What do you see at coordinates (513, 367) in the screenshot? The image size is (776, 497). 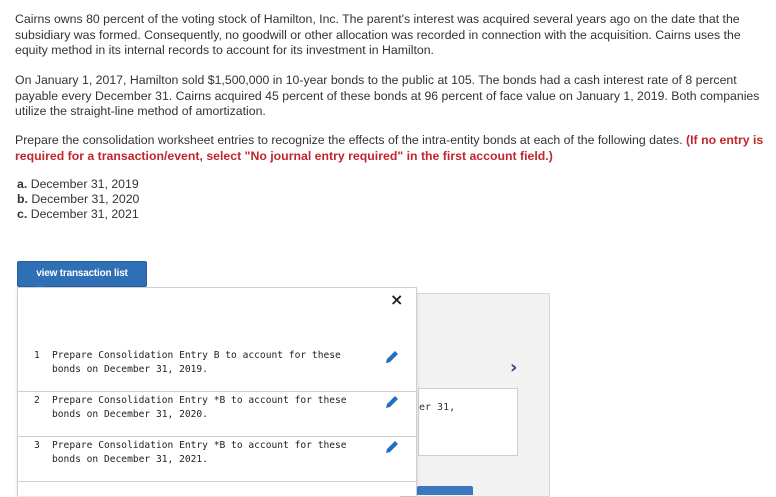 I see `chevron-right-icon: ›` at bounding box center [513, 367].